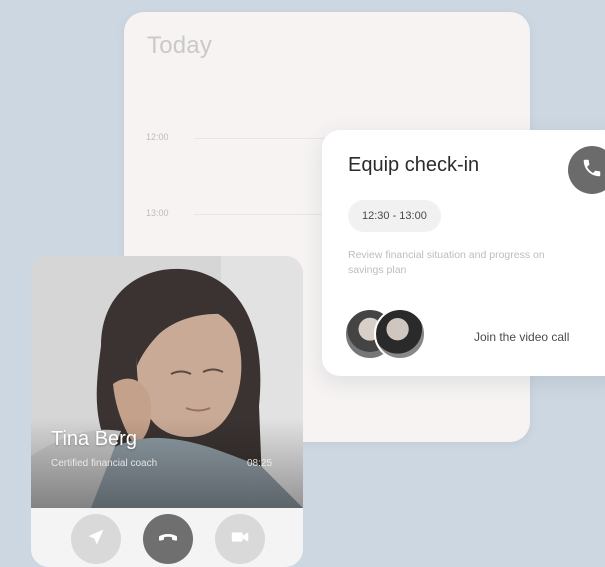 This screenshot has width=605, height=567. Describe the element at coordinates (260, 463) in the screenshot. I see `call-timer: 08:25` at that location.